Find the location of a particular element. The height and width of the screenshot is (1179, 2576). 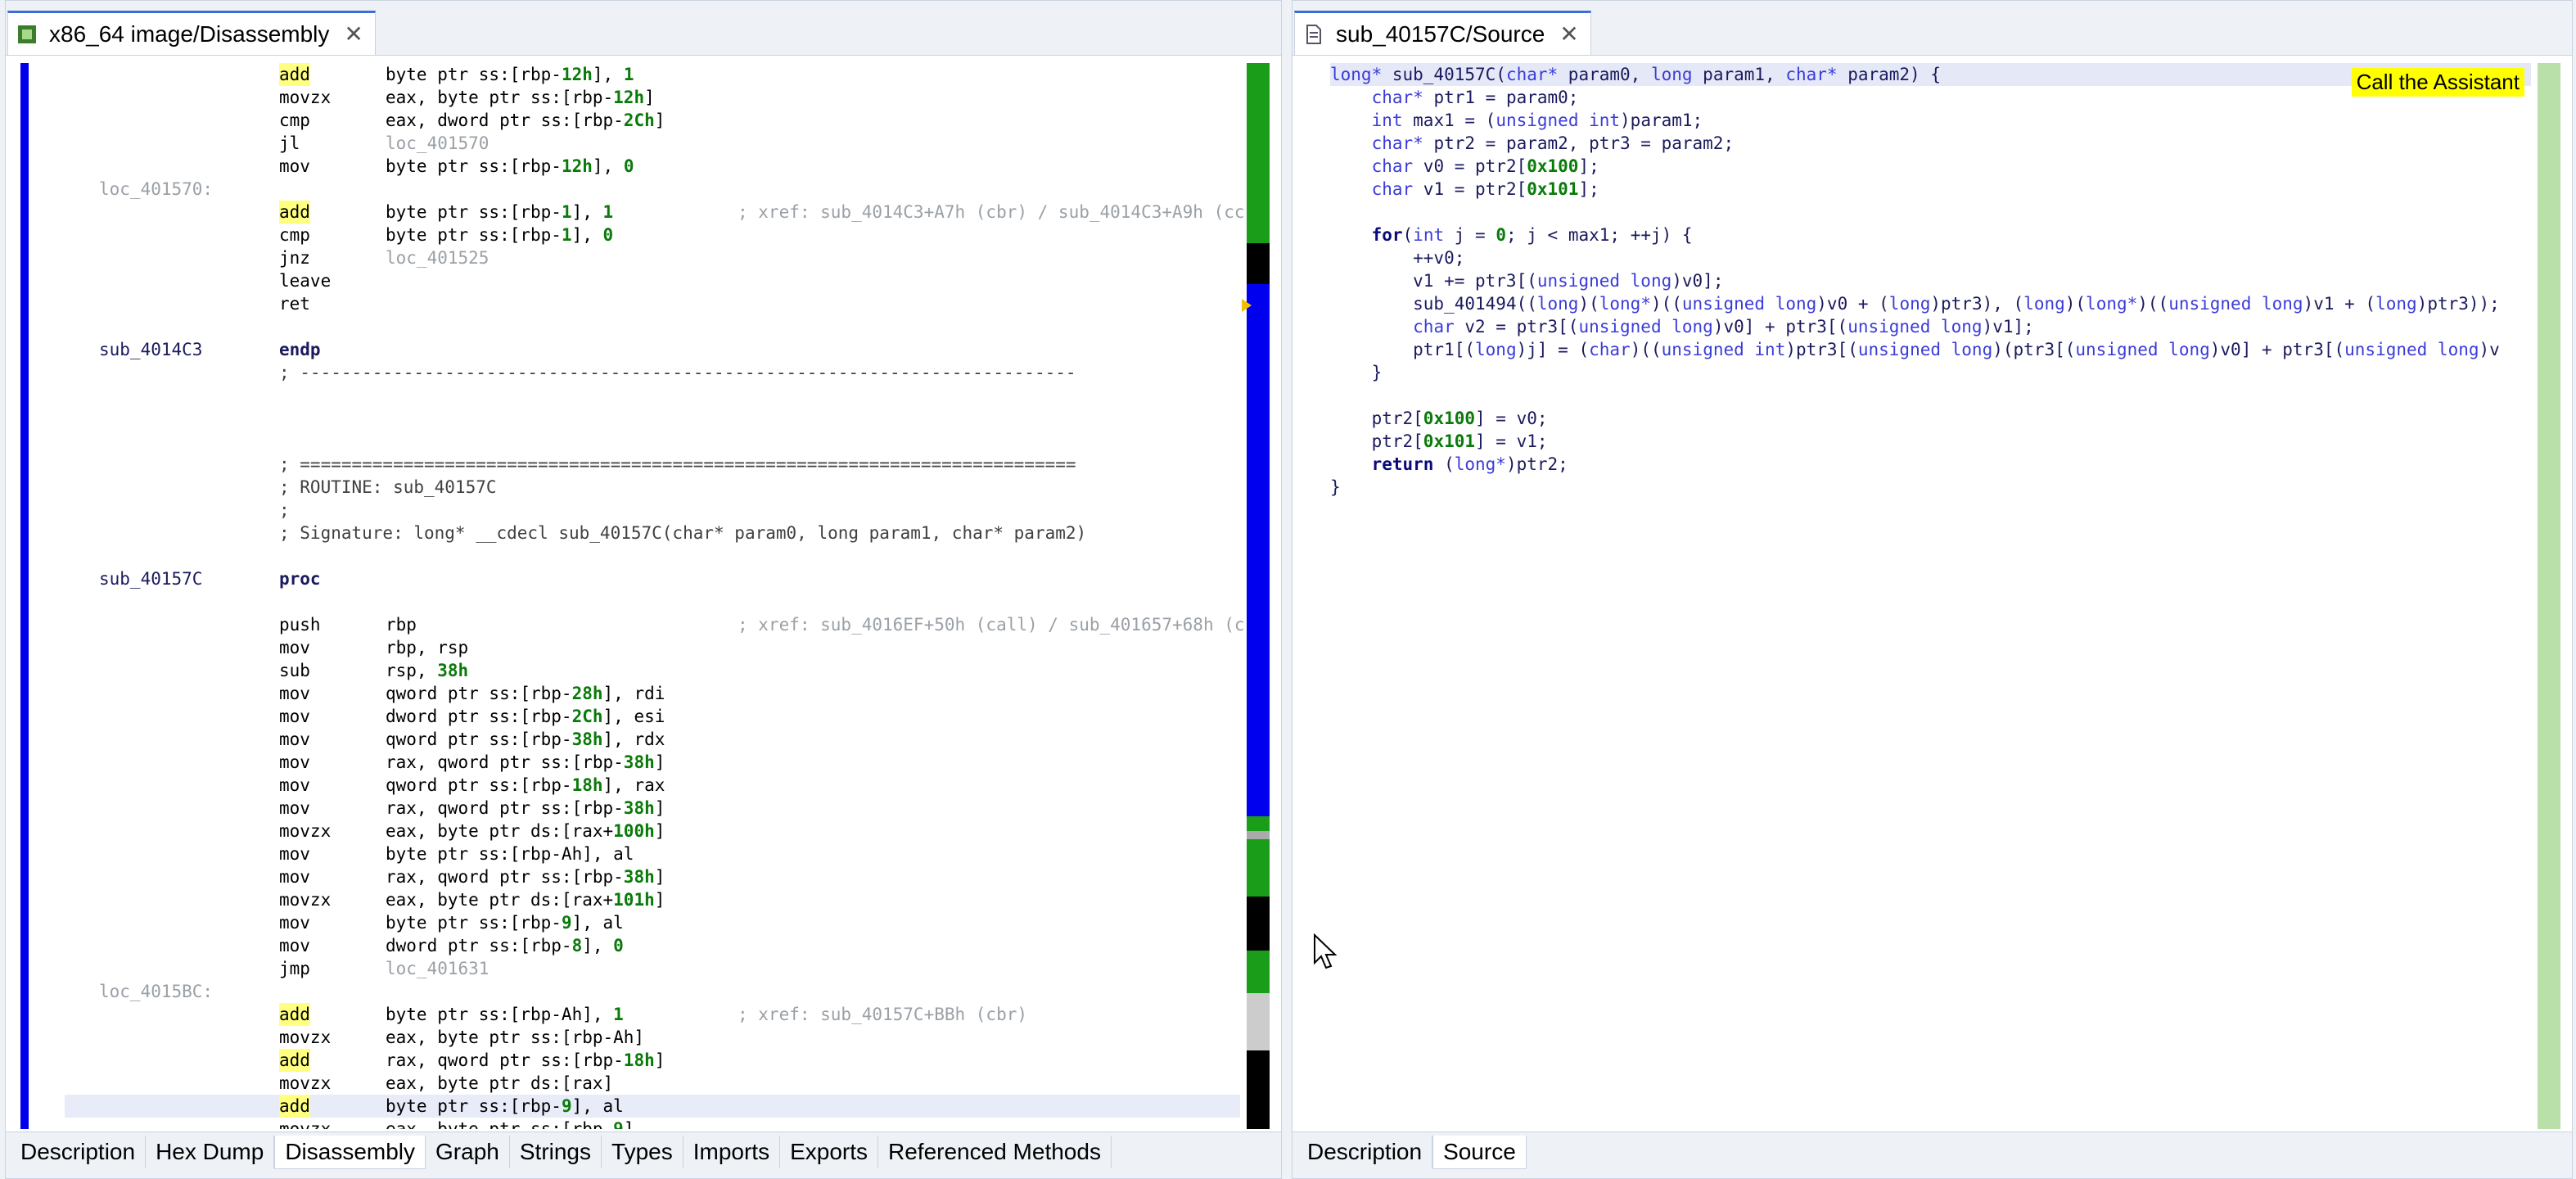

mnemonic: sub is located at coordinates (294, 670).